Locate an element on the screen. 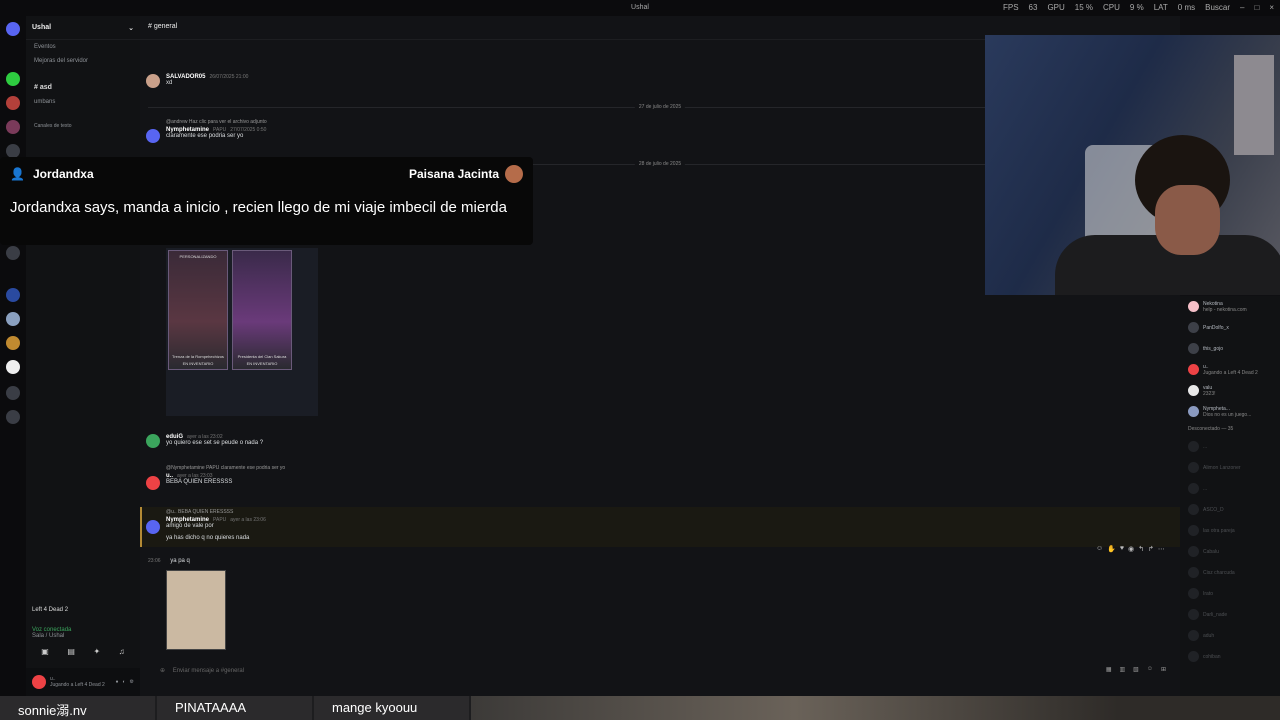 The height and width of the screenshot is (720, 1280). sidebar-item-events: Eventos is located at coordinates (83, 47).